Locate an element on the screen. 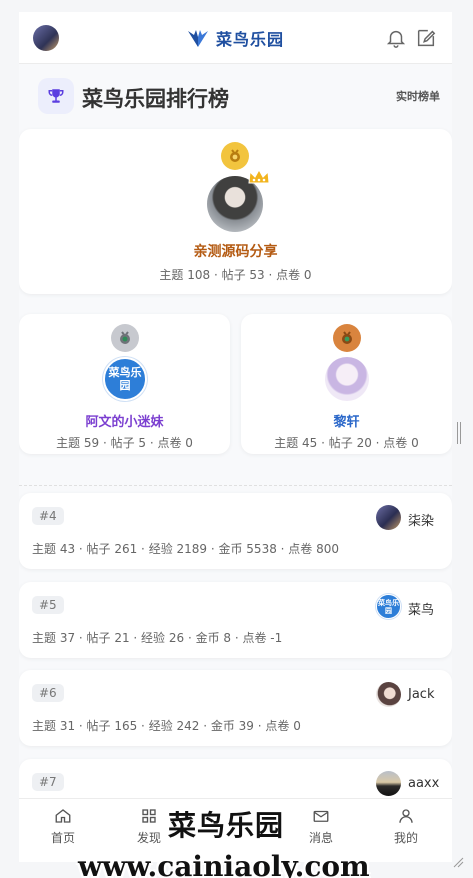 The image size is (473, 878). first-place-stats: 主题 108 · 帖子 53 · 点卷 0 is located at coordinates (235, 275).